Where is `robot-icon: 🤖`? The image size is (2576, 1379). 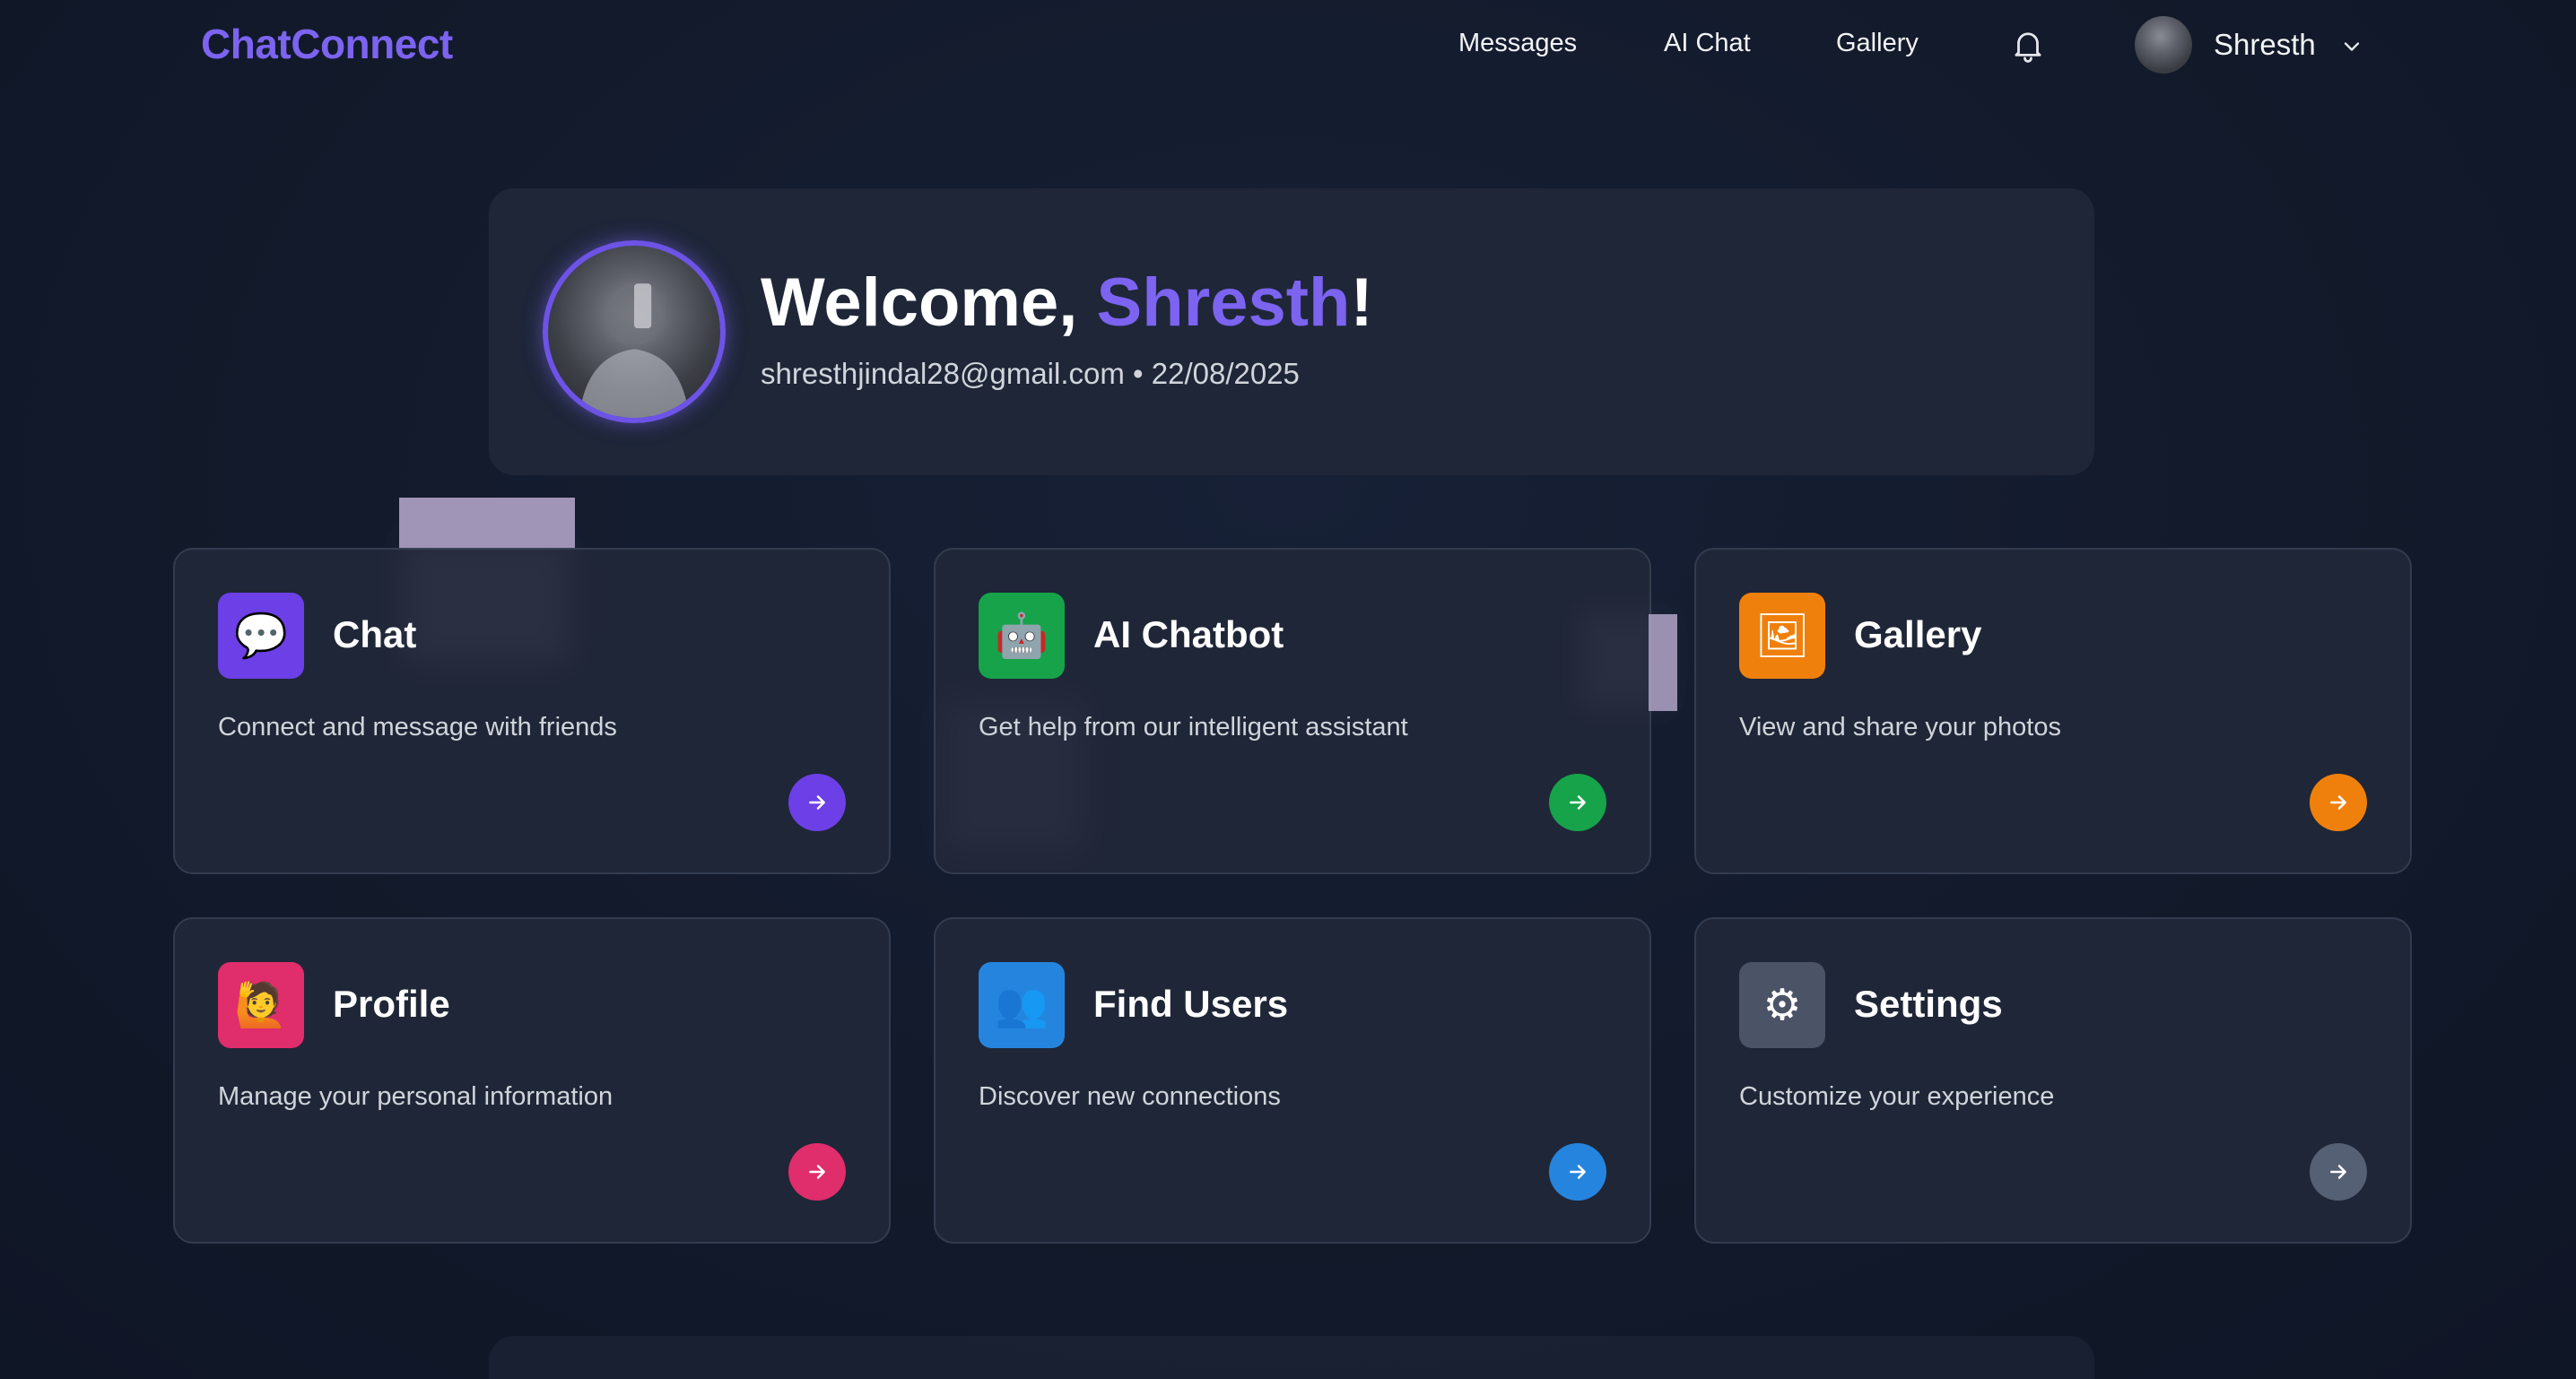 robot-icon: 🤖 is located at coordinates (1022, 636).